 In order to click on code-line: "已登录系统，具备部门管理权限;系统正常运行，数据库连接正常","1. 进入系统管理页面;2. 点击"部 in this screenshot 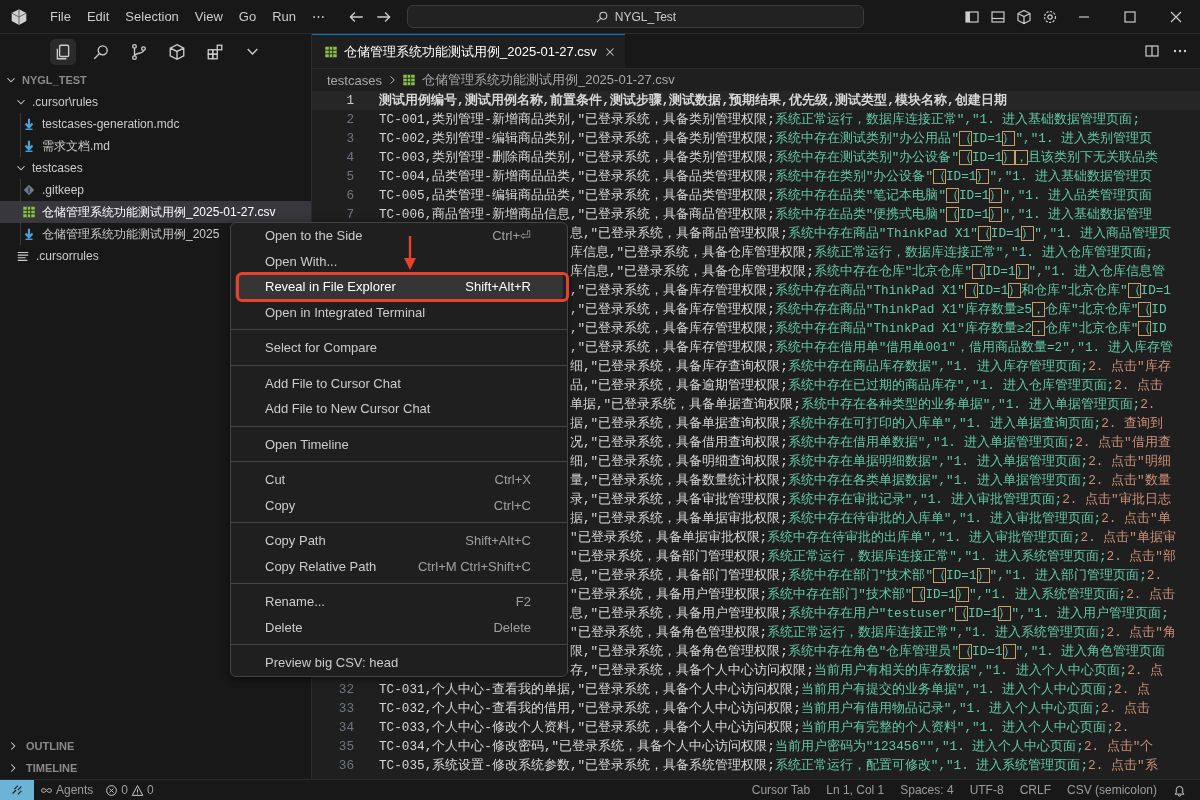, I will do `click(873, 557)`.